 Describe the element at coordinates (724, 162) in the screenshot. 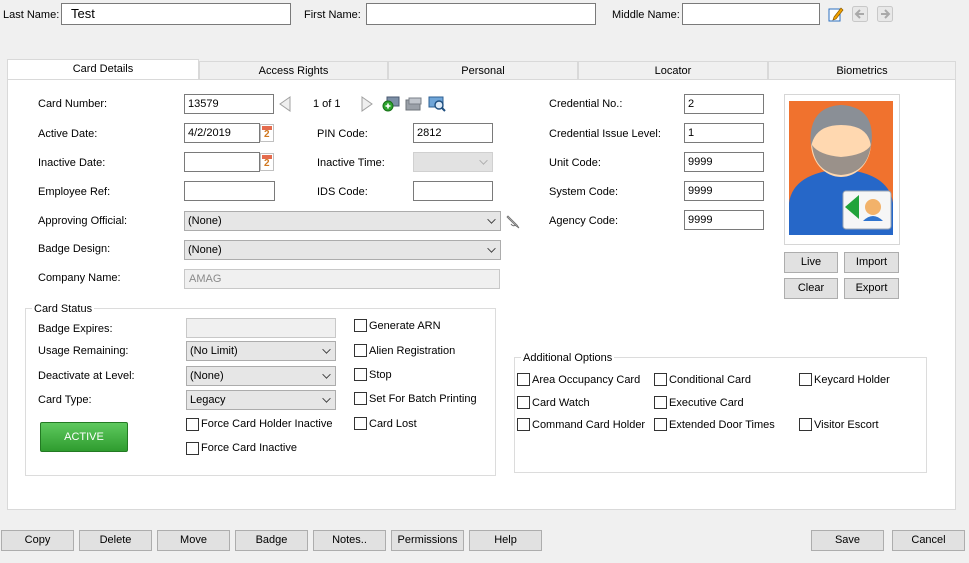

I see `unit-code-field: 9999` at that location.